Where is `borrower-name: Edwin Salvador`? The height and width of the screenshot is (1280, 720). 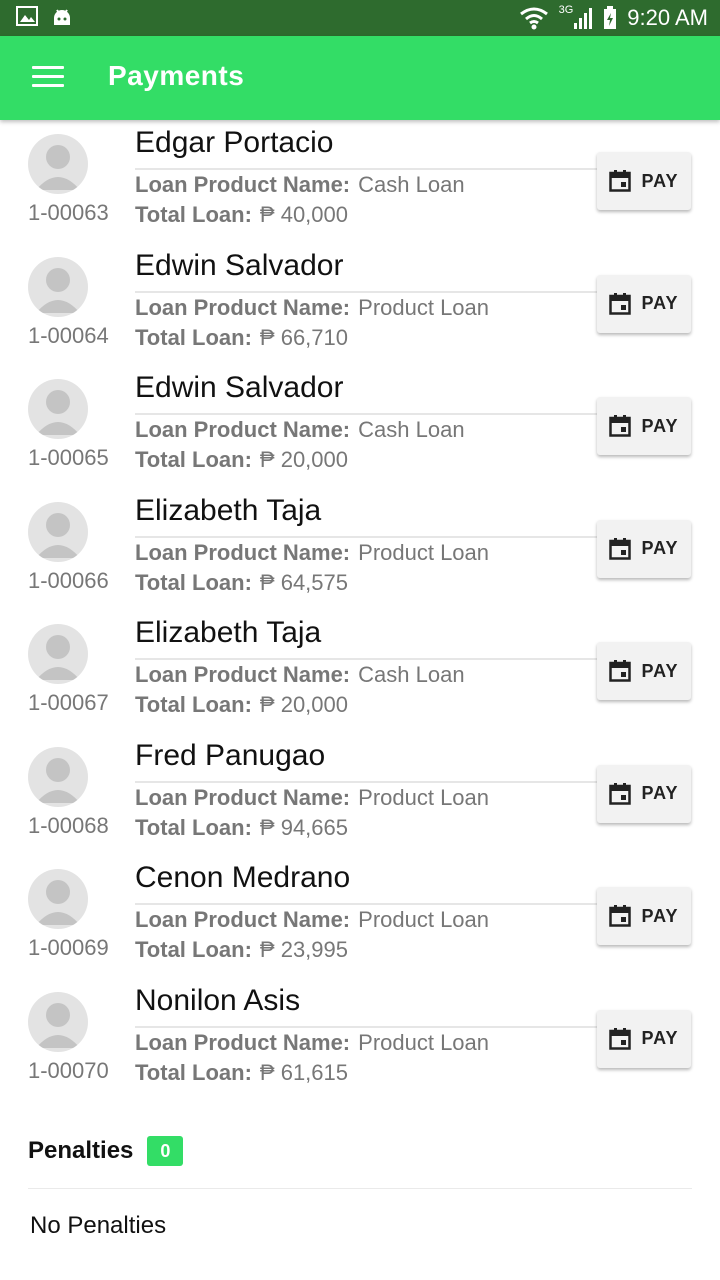 borrower-name: Edwin Salvador is located at coordinates (239, 265).